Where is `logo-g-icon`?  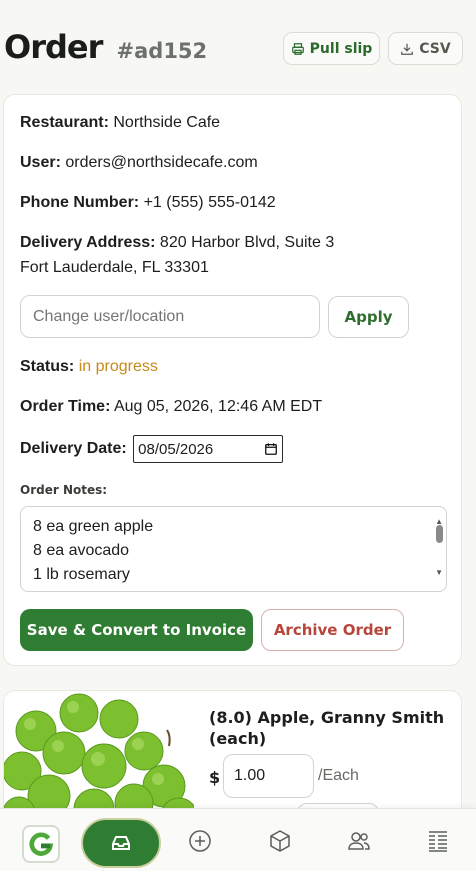
logo-g-icon is located at coordinates (41, 844).